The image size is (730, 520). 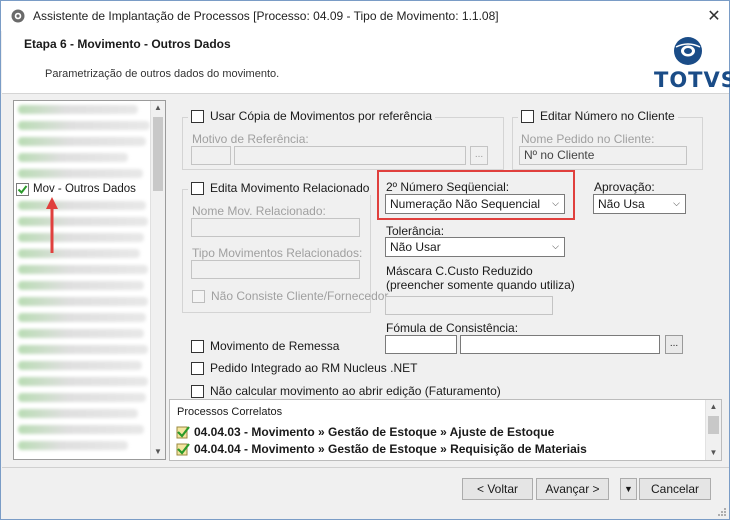 What do you see at coordinates (250, 139) in the screenshot?
I see `motivo-label: Motivo de Referência:` at bounding box center [250, 139].